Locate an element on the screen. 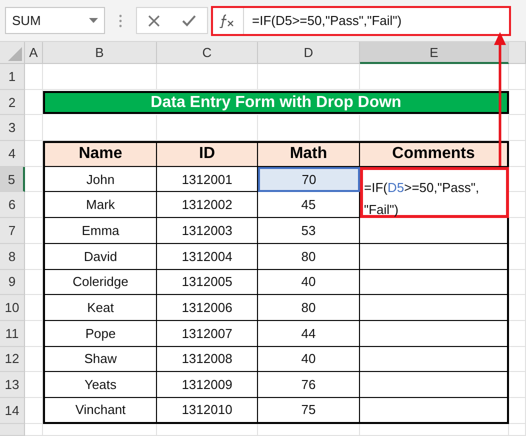 The image size is (526, 436). table-cell: 75 is located at coordinates (309, 411).